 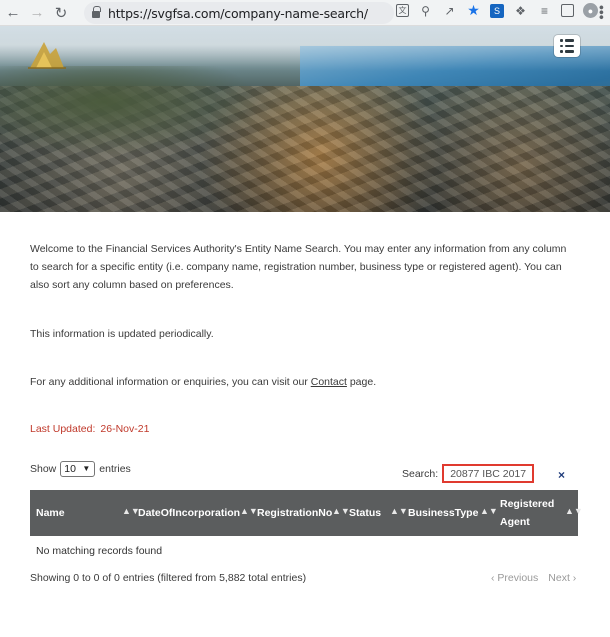 I want to click on column-header-name: Name, so click(x=50, y=513).